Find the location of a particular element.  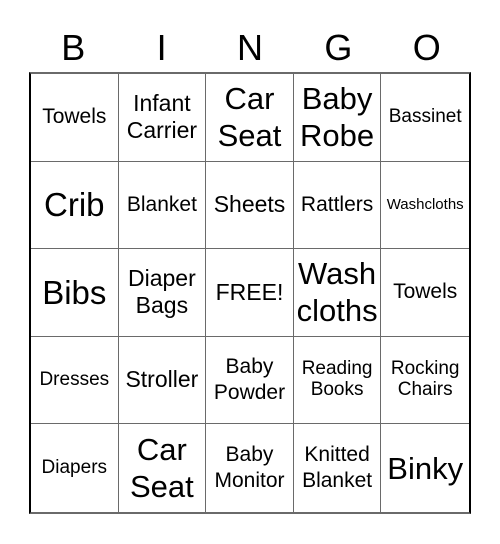

free-space-cell: FREE! is located at coordinates (250, 293).